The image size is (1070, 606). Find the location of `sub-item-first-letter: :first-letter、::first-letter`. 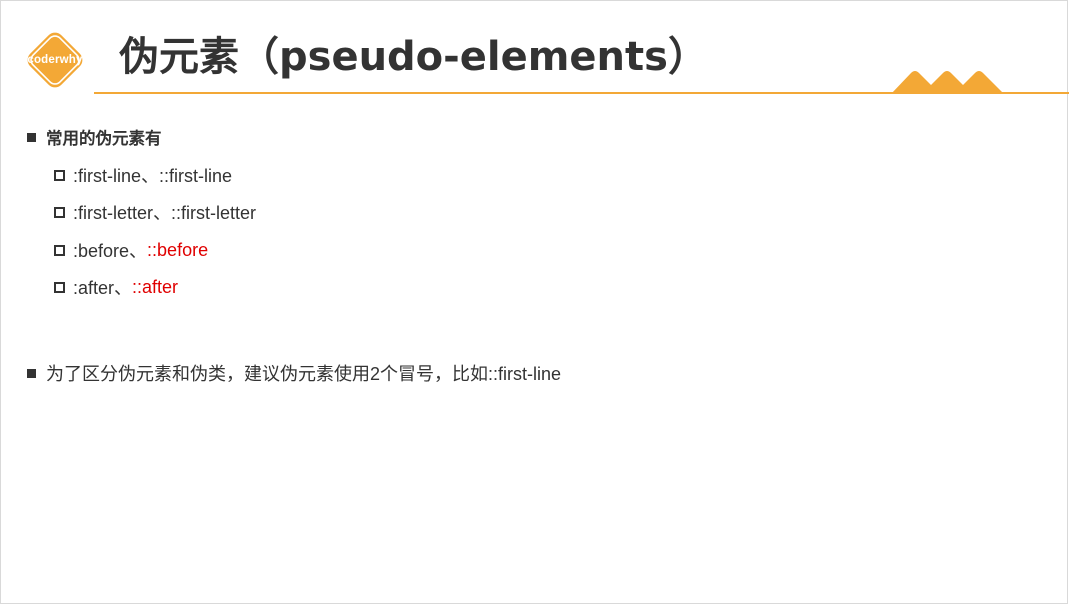

sub-item-first-letter: :first-letter、::first-letter is located at coordinates (155, 212).